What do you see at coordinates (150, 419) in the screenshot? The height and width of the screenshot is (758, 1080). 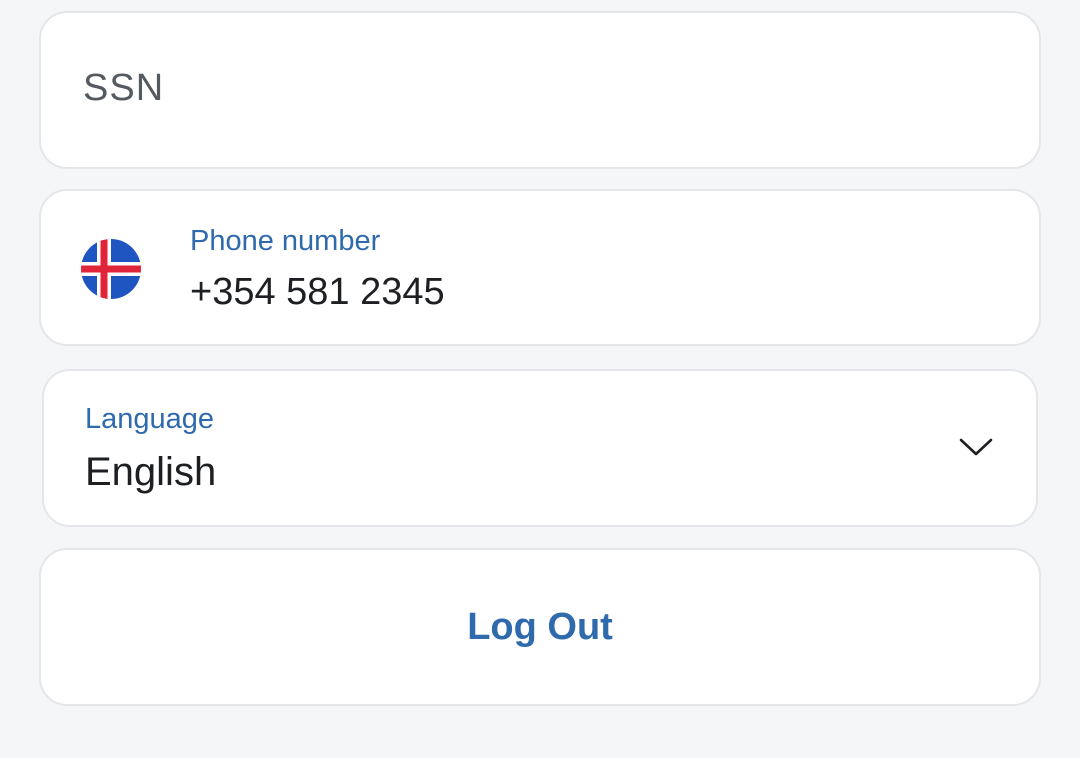 I see `language-label: Language` at bounding box center [150, 419].